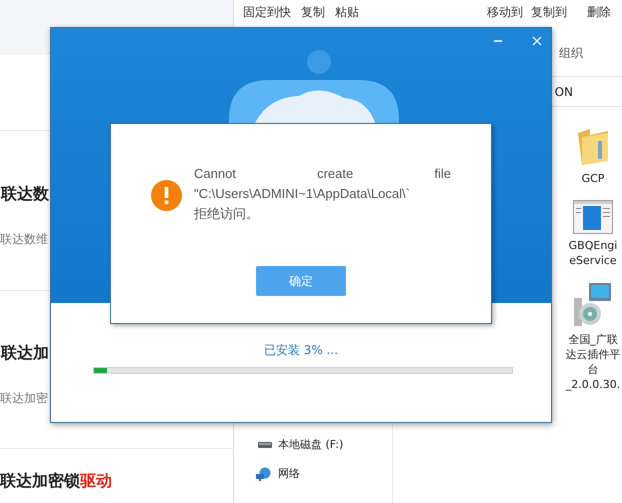 The image size is (622, 503). I want to click on drive-icon, so click(265, 444).